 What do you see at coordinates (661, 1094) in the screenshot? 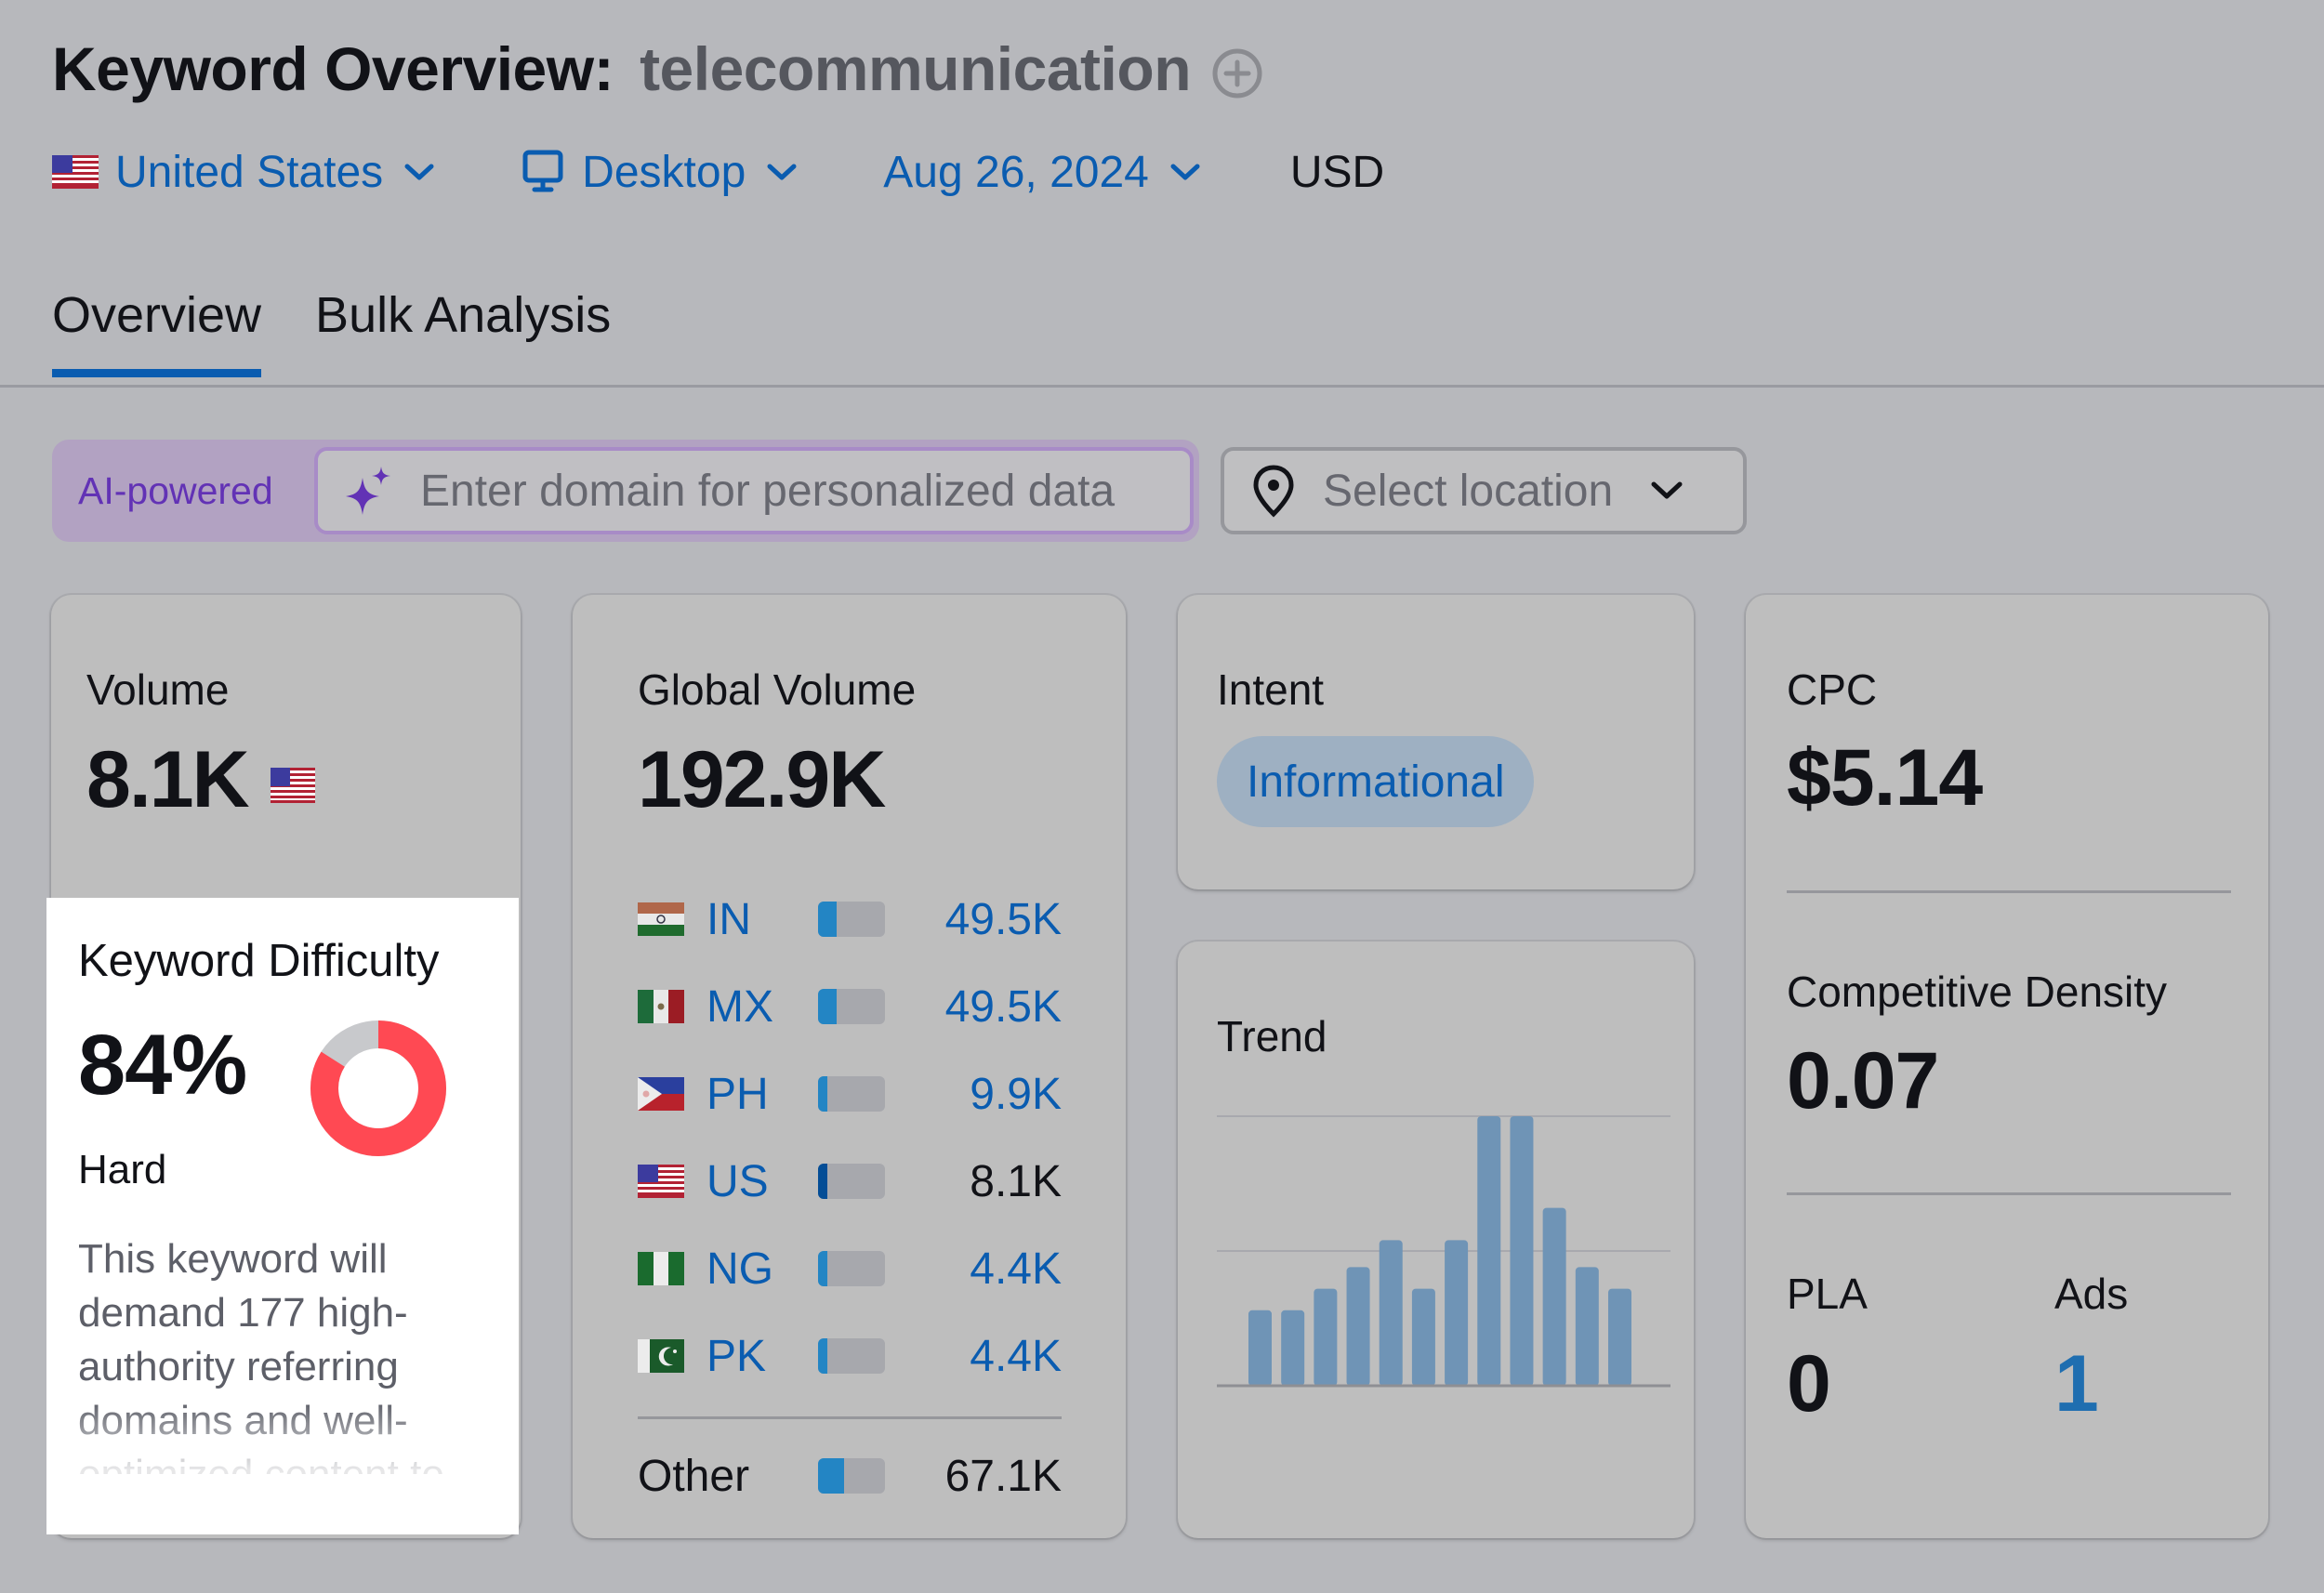
I see `flag-ph-icon` at bounding box center [661, 1094].